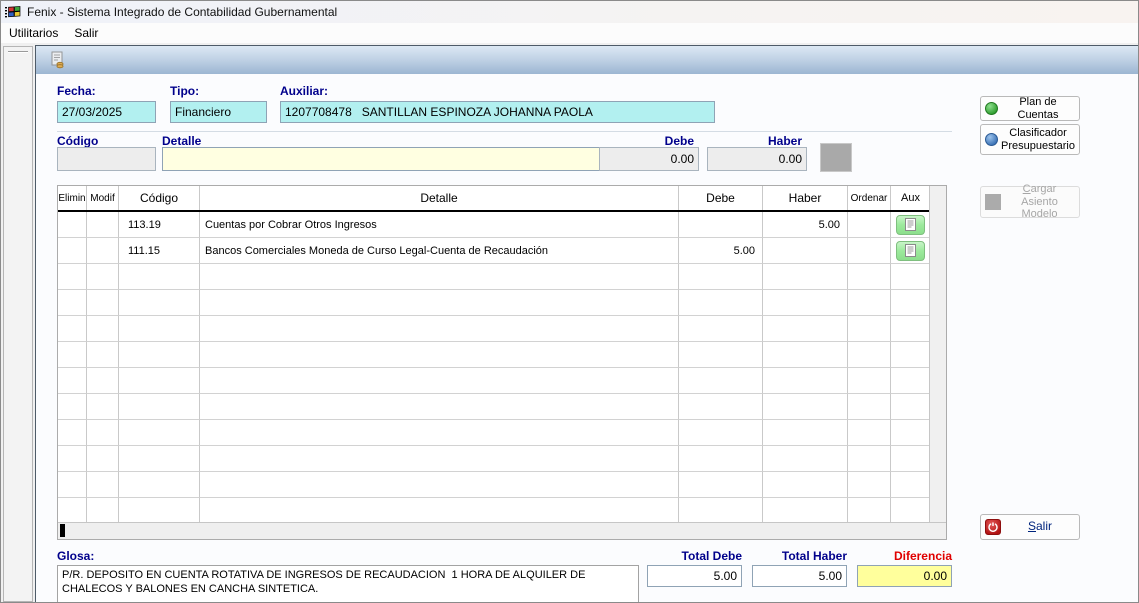 Image resolution: width=1139 pixels, height=603 pixels. I want to click on grid-vertical-scrollbar, so click(937, 354).